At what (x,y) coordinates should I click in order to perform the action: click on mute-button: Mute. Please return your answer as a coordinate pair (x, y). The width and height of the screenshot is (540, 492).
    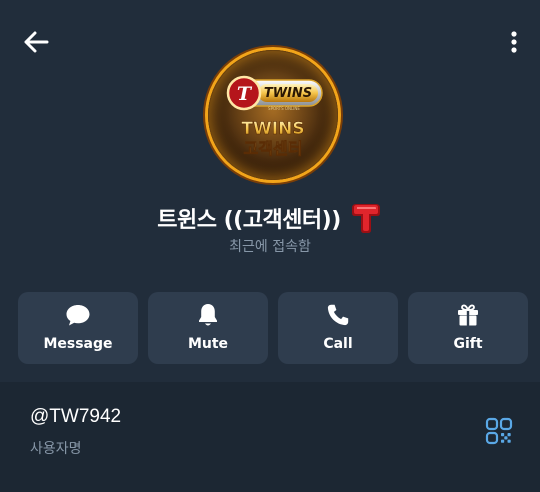
    Looking at the image, I should click on (208, 328).